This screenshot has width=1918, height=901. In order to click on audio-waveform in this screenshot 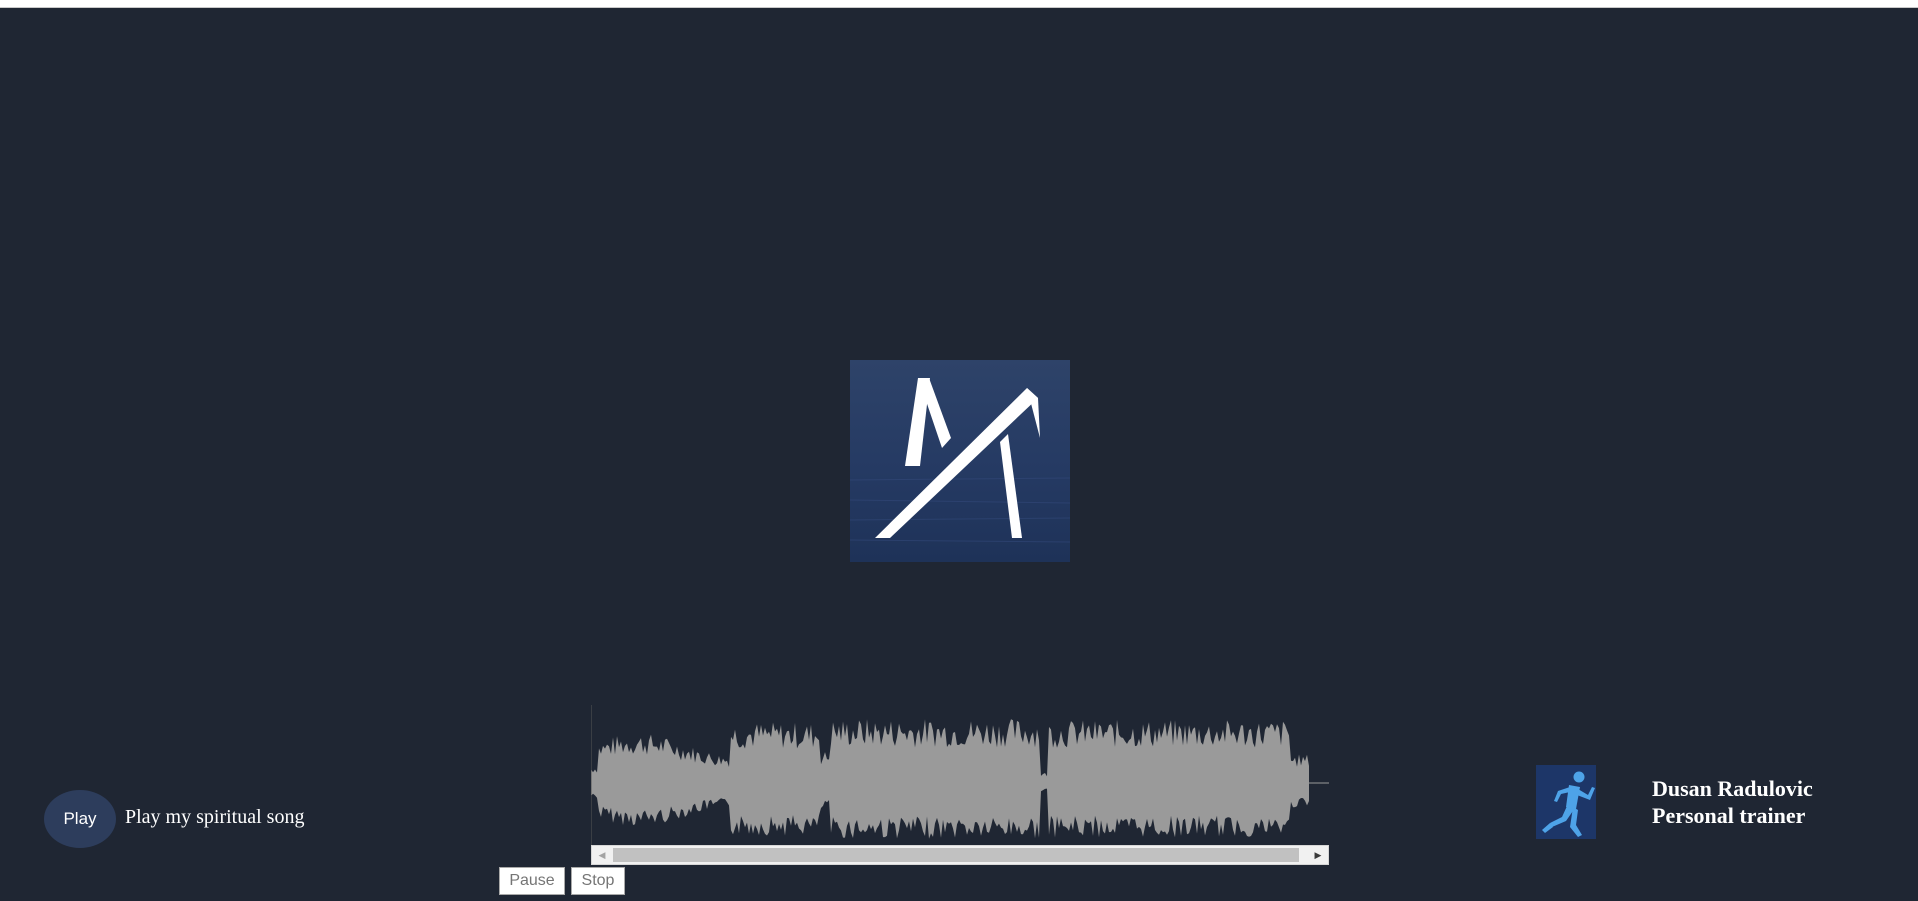, I will do `click(960, 775)`.